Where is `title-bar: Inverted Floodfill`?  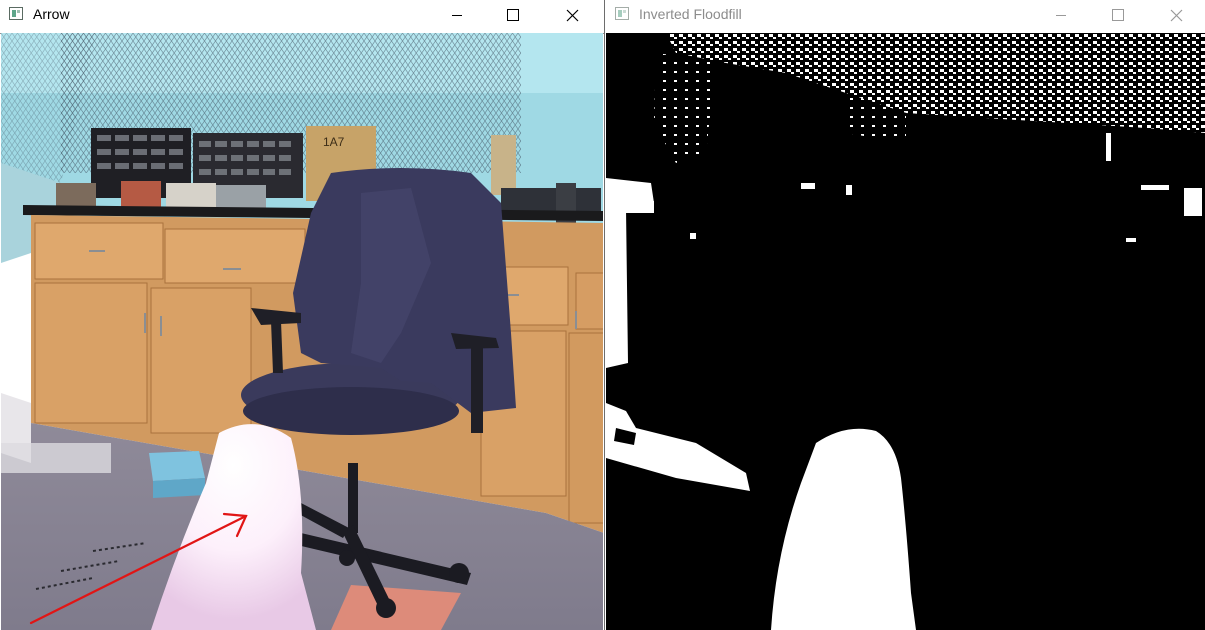 title-bar: Inverted Floodfill is located at coordinates (905, 15).